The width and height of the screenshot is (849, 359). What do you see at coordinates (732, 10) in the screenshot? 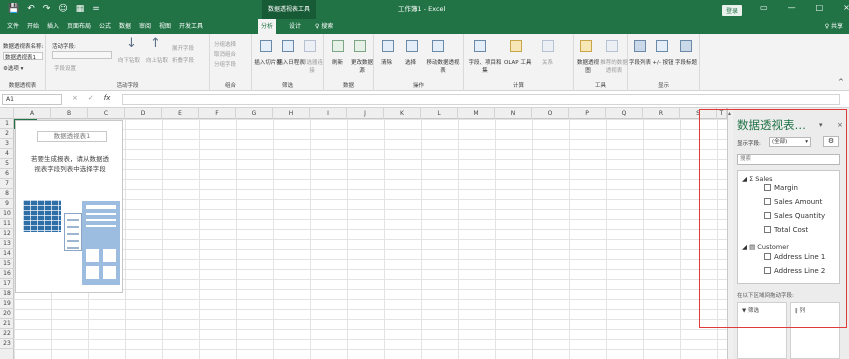
I see `login-button: 登录` at bounding box center [732, 10].